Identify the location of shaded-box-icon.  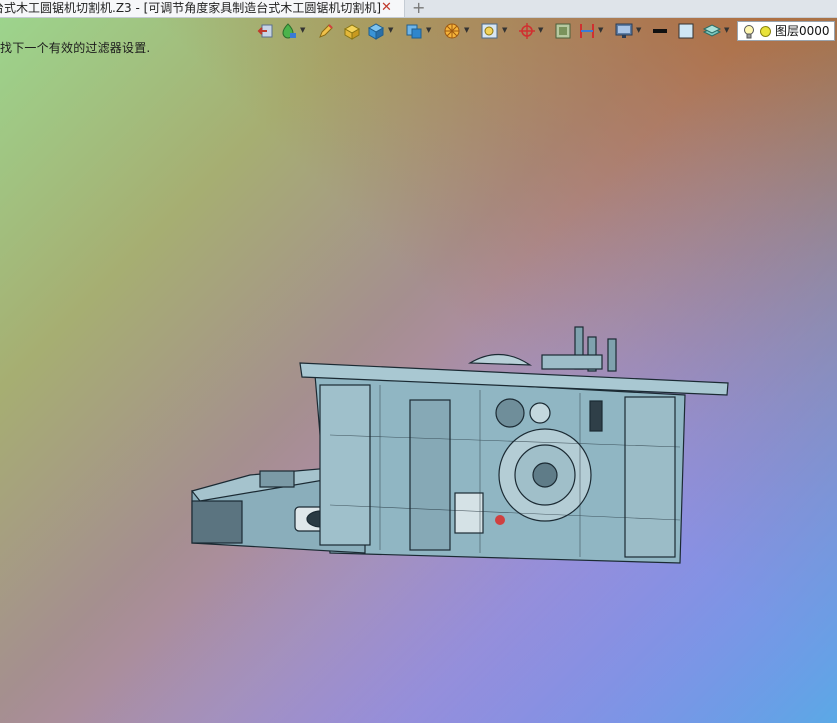
(352, 31).